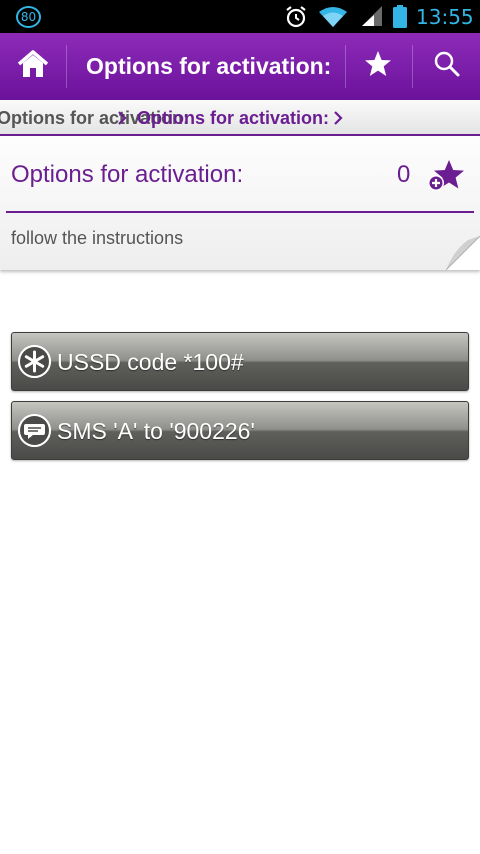 Image resolution: width=480 pixels, height=854 pixels. I want to click on home-icon, so click(33, 66).